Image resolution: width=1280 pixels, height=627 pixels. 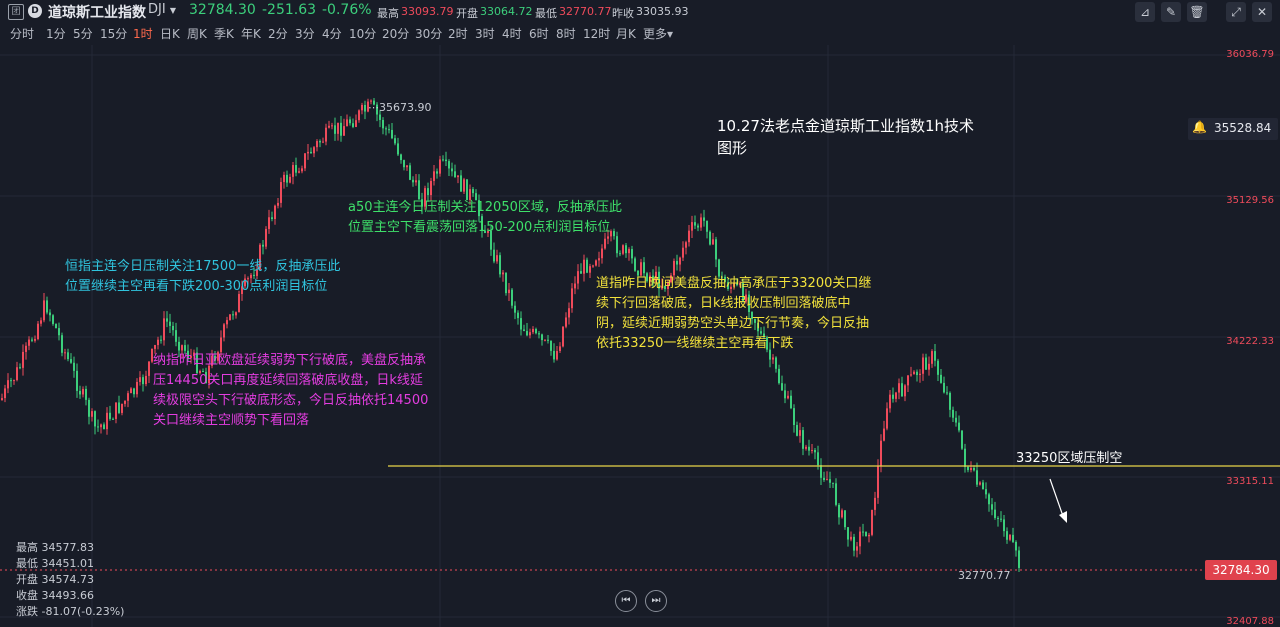 I want to click on tab-timeframe-22: 更多▾, so click(x=658, y=33).